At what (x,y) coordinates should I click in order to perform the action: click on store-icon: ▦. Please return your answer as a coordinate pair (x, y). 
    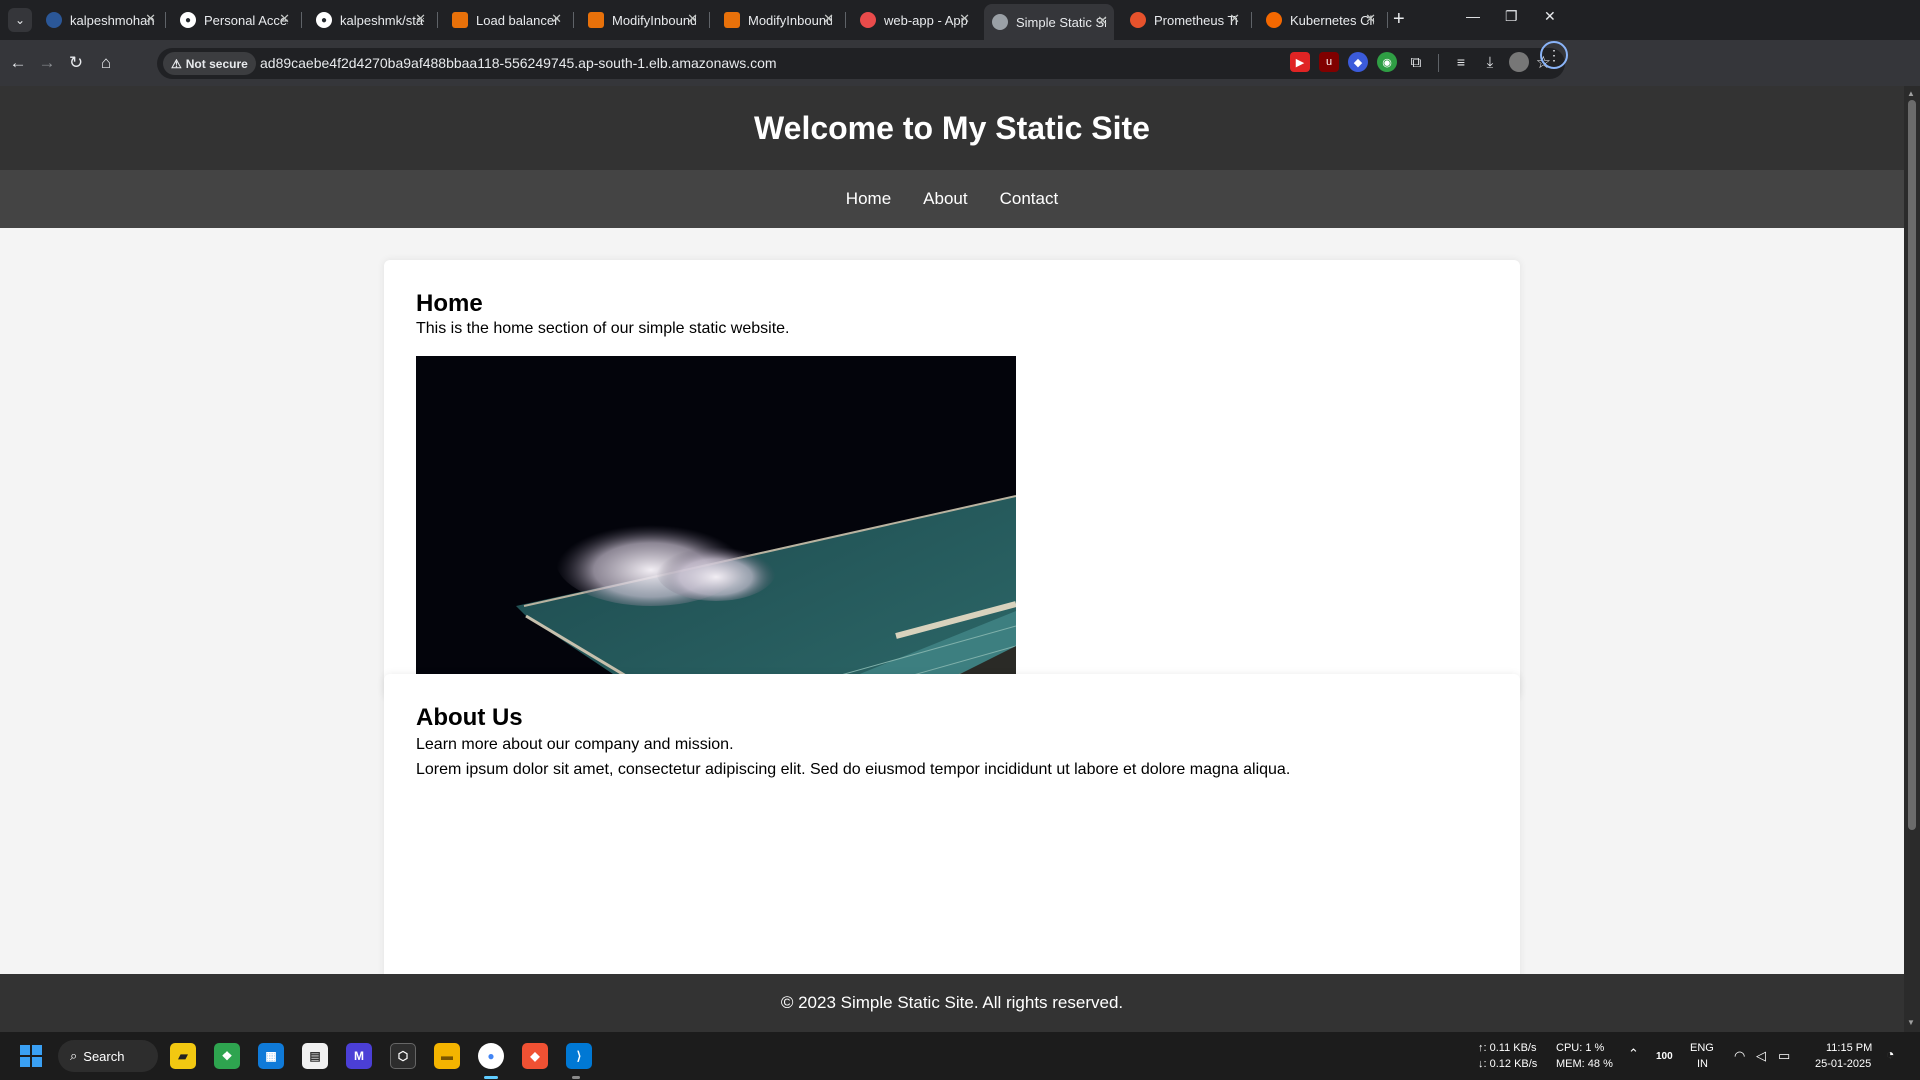
    Looking at the image, I should click on (271, 1056).